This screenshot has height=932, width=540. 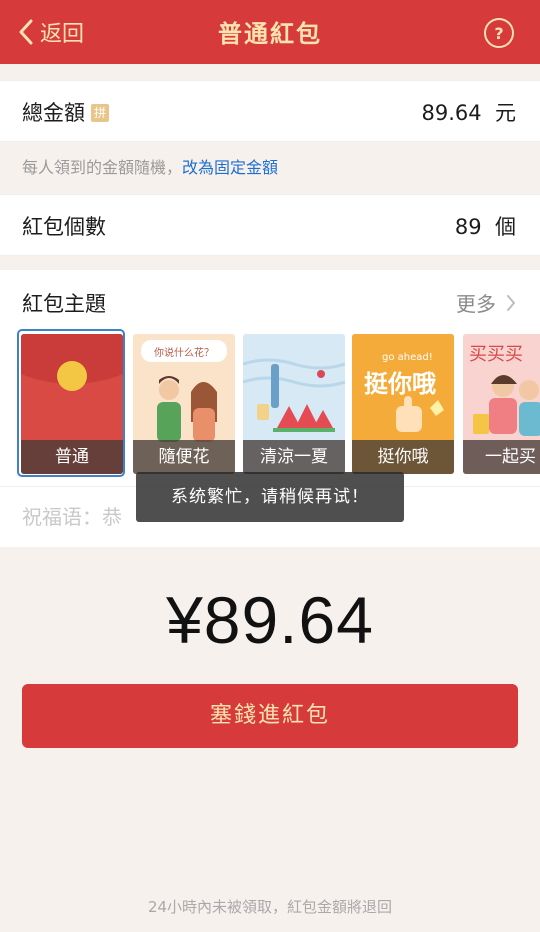 What do you see at coordinates (184, 352) in the screenshot?
I see `speech-bubble-text: 你说什么花？` at bounding box center [184, 352].